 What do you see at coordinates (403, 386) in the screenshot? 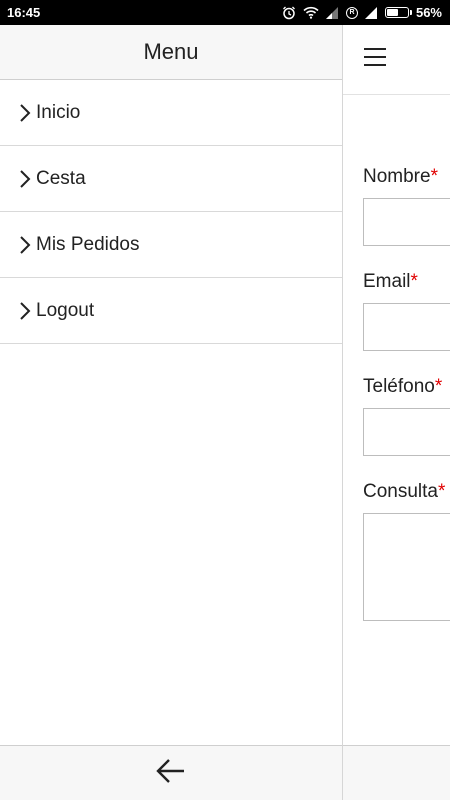
I see `field-label: Teléfono*` at bounding box center [403, 386].